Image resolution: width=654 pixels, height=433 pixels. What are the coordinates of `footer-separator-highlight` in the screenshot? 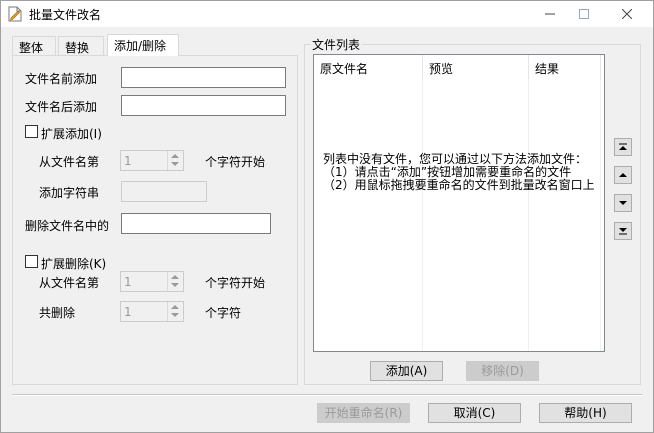 It's located at (327, 395).